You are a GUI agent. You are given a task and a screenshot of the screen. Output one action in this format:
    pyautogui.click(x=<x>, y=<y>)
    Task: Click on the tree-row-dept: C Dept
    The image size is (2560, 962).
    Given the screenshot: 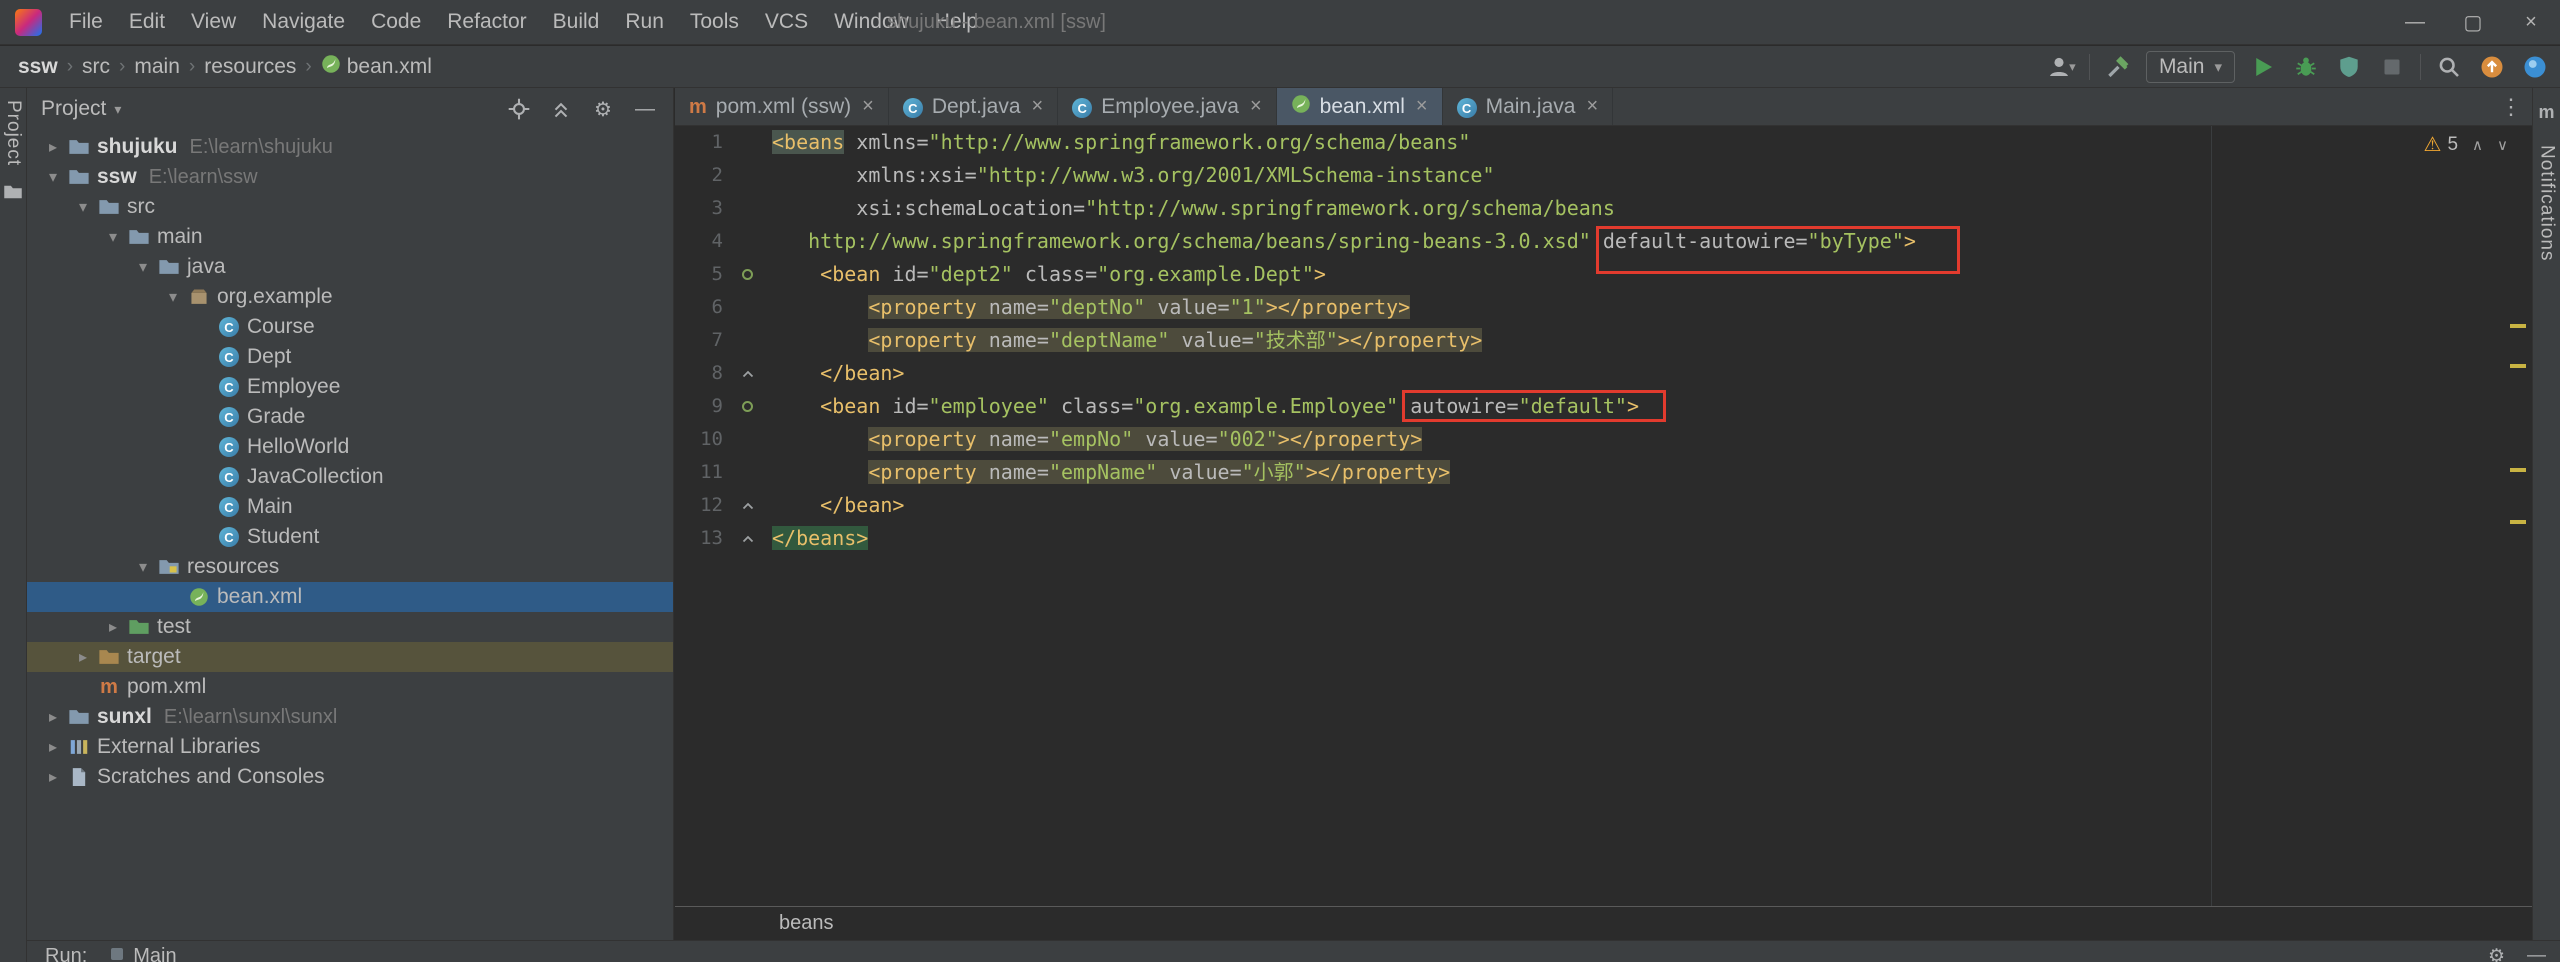 What is the action you would take?
    pyautogui.click(x=350, y=357)
    